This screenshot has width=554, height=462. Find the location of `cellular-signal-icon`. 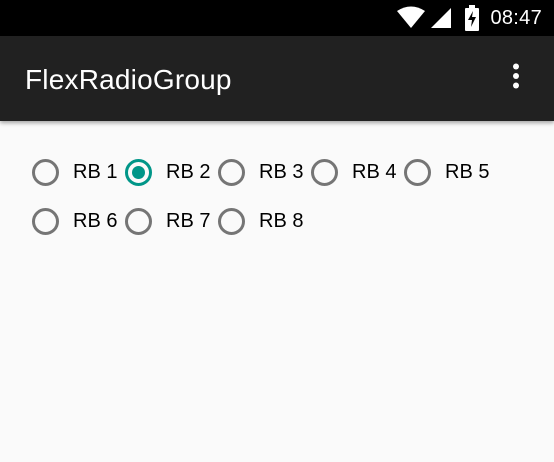

cellular-signal-icon is located at coordinates (441, 18).